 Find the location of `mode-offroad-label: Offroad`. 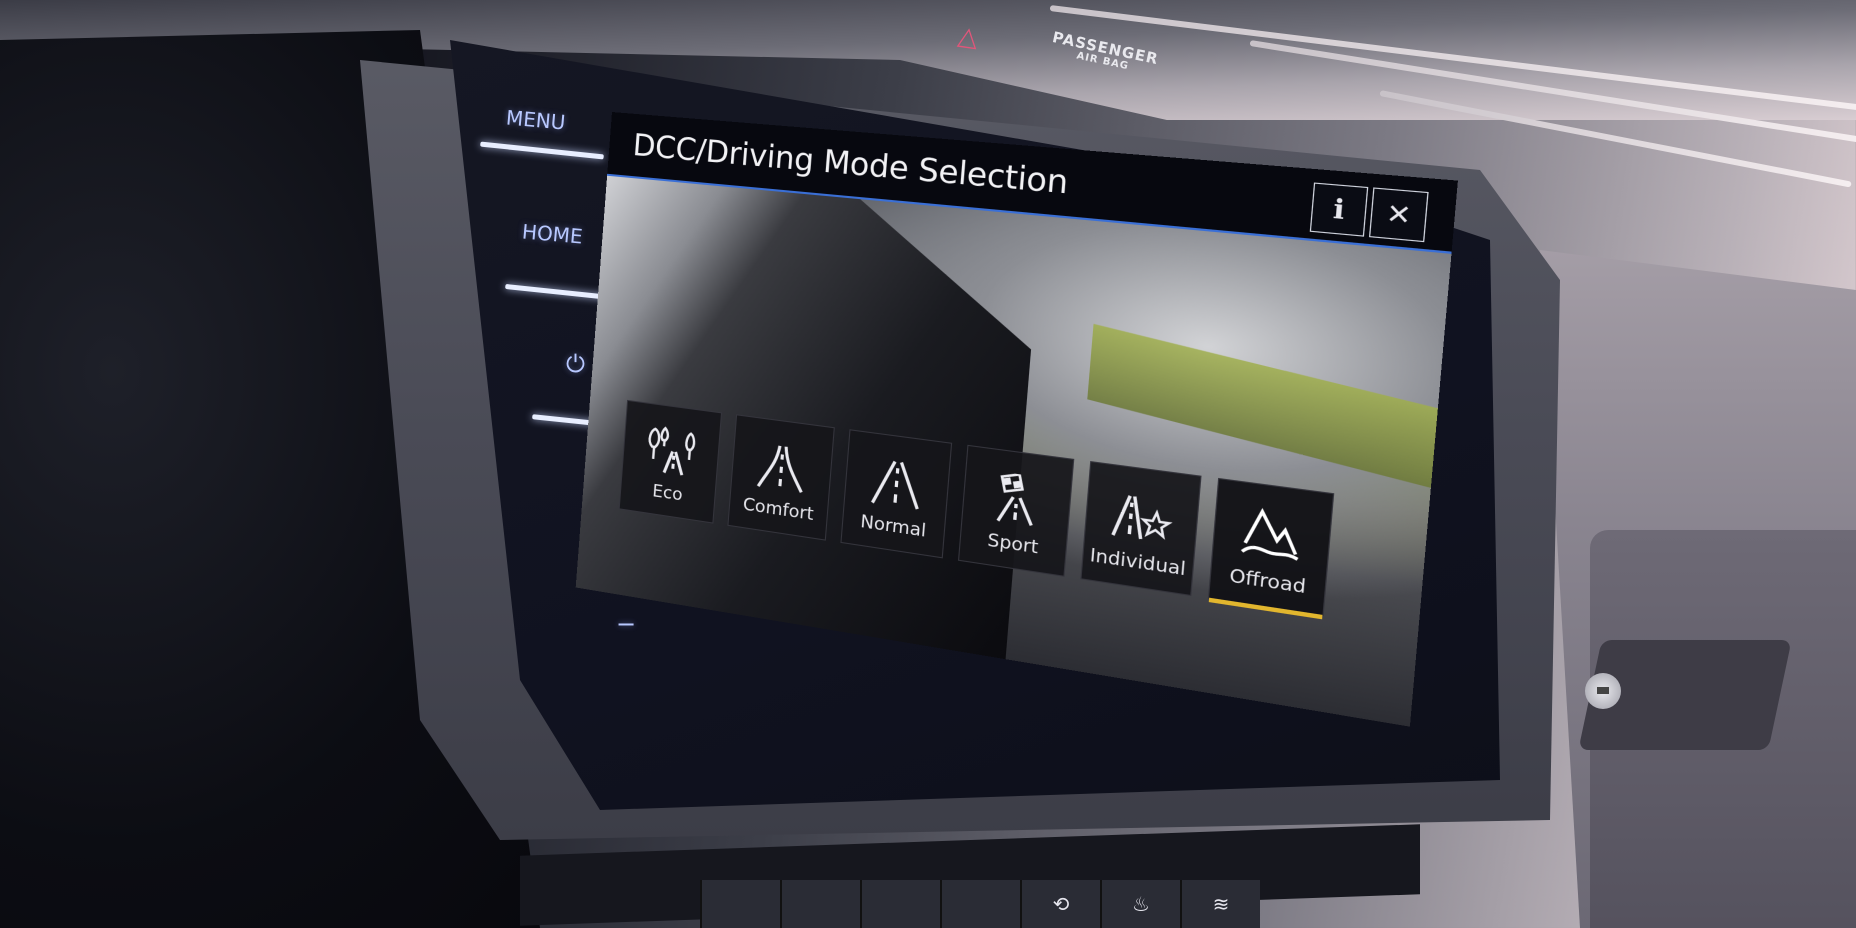

mode-offroad-label: Offroad is located at coordinates (1267, 582).